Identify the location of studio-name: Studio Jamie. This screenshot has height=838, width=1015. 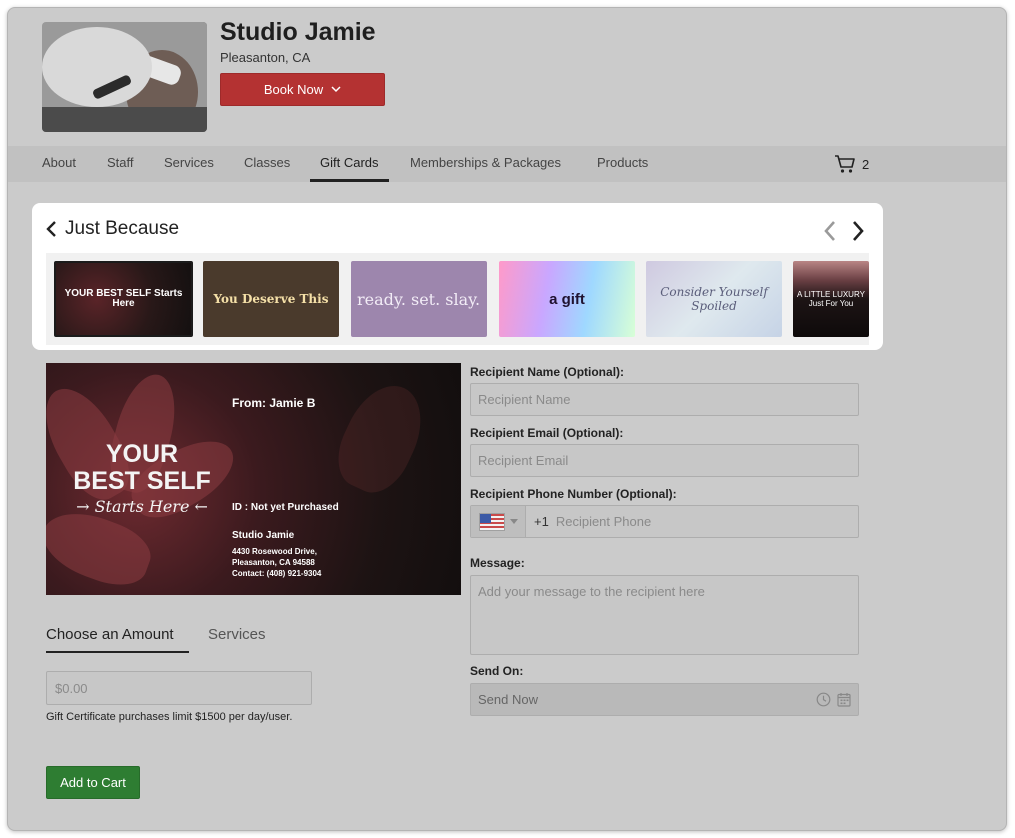
(298, 32).